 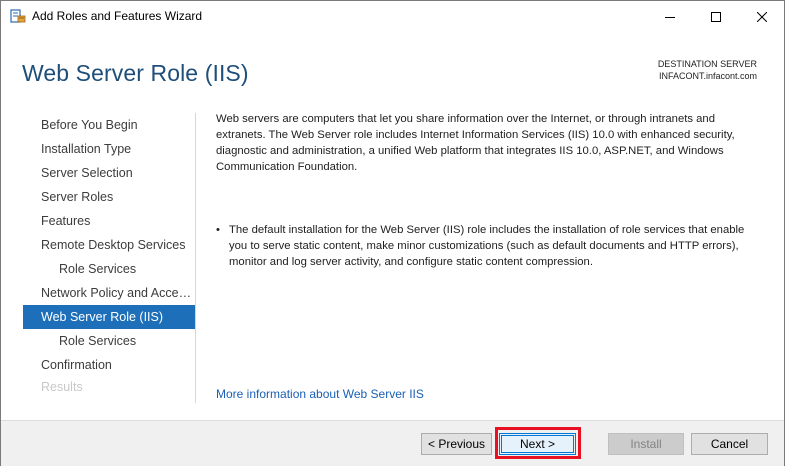 I want to click on nav-item-rds-role-services: Role Services, so click(x=109, y=269).